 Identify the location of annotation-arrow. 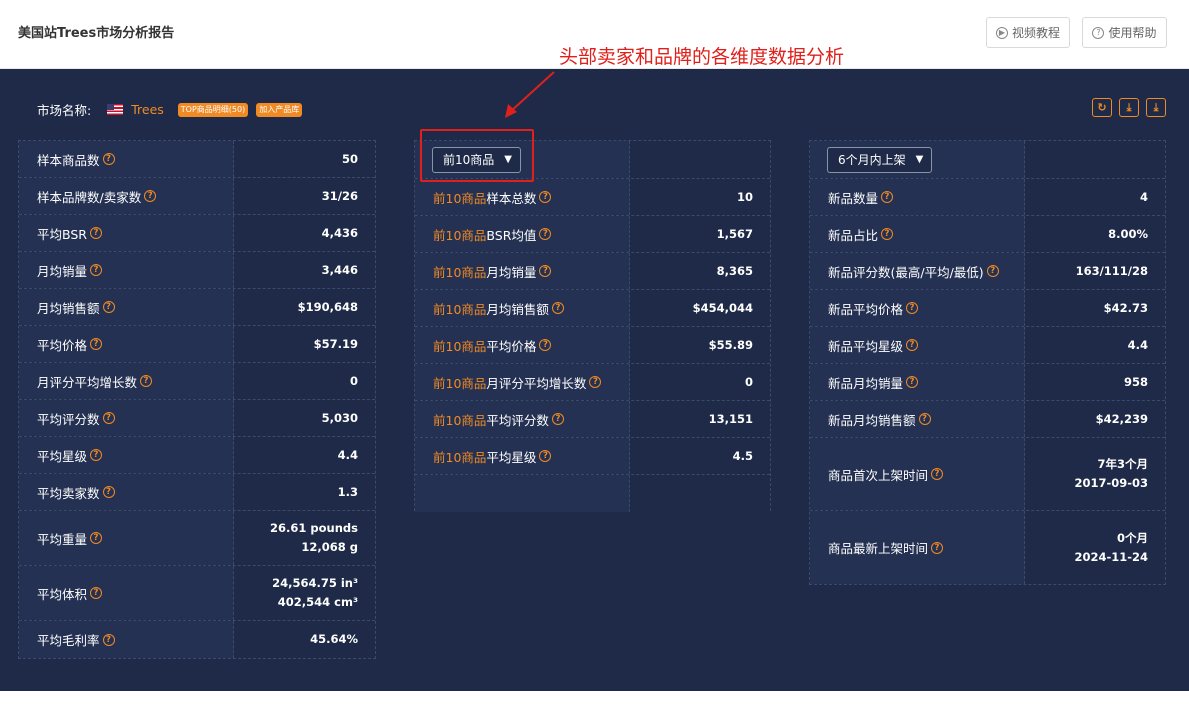
(530, 94).